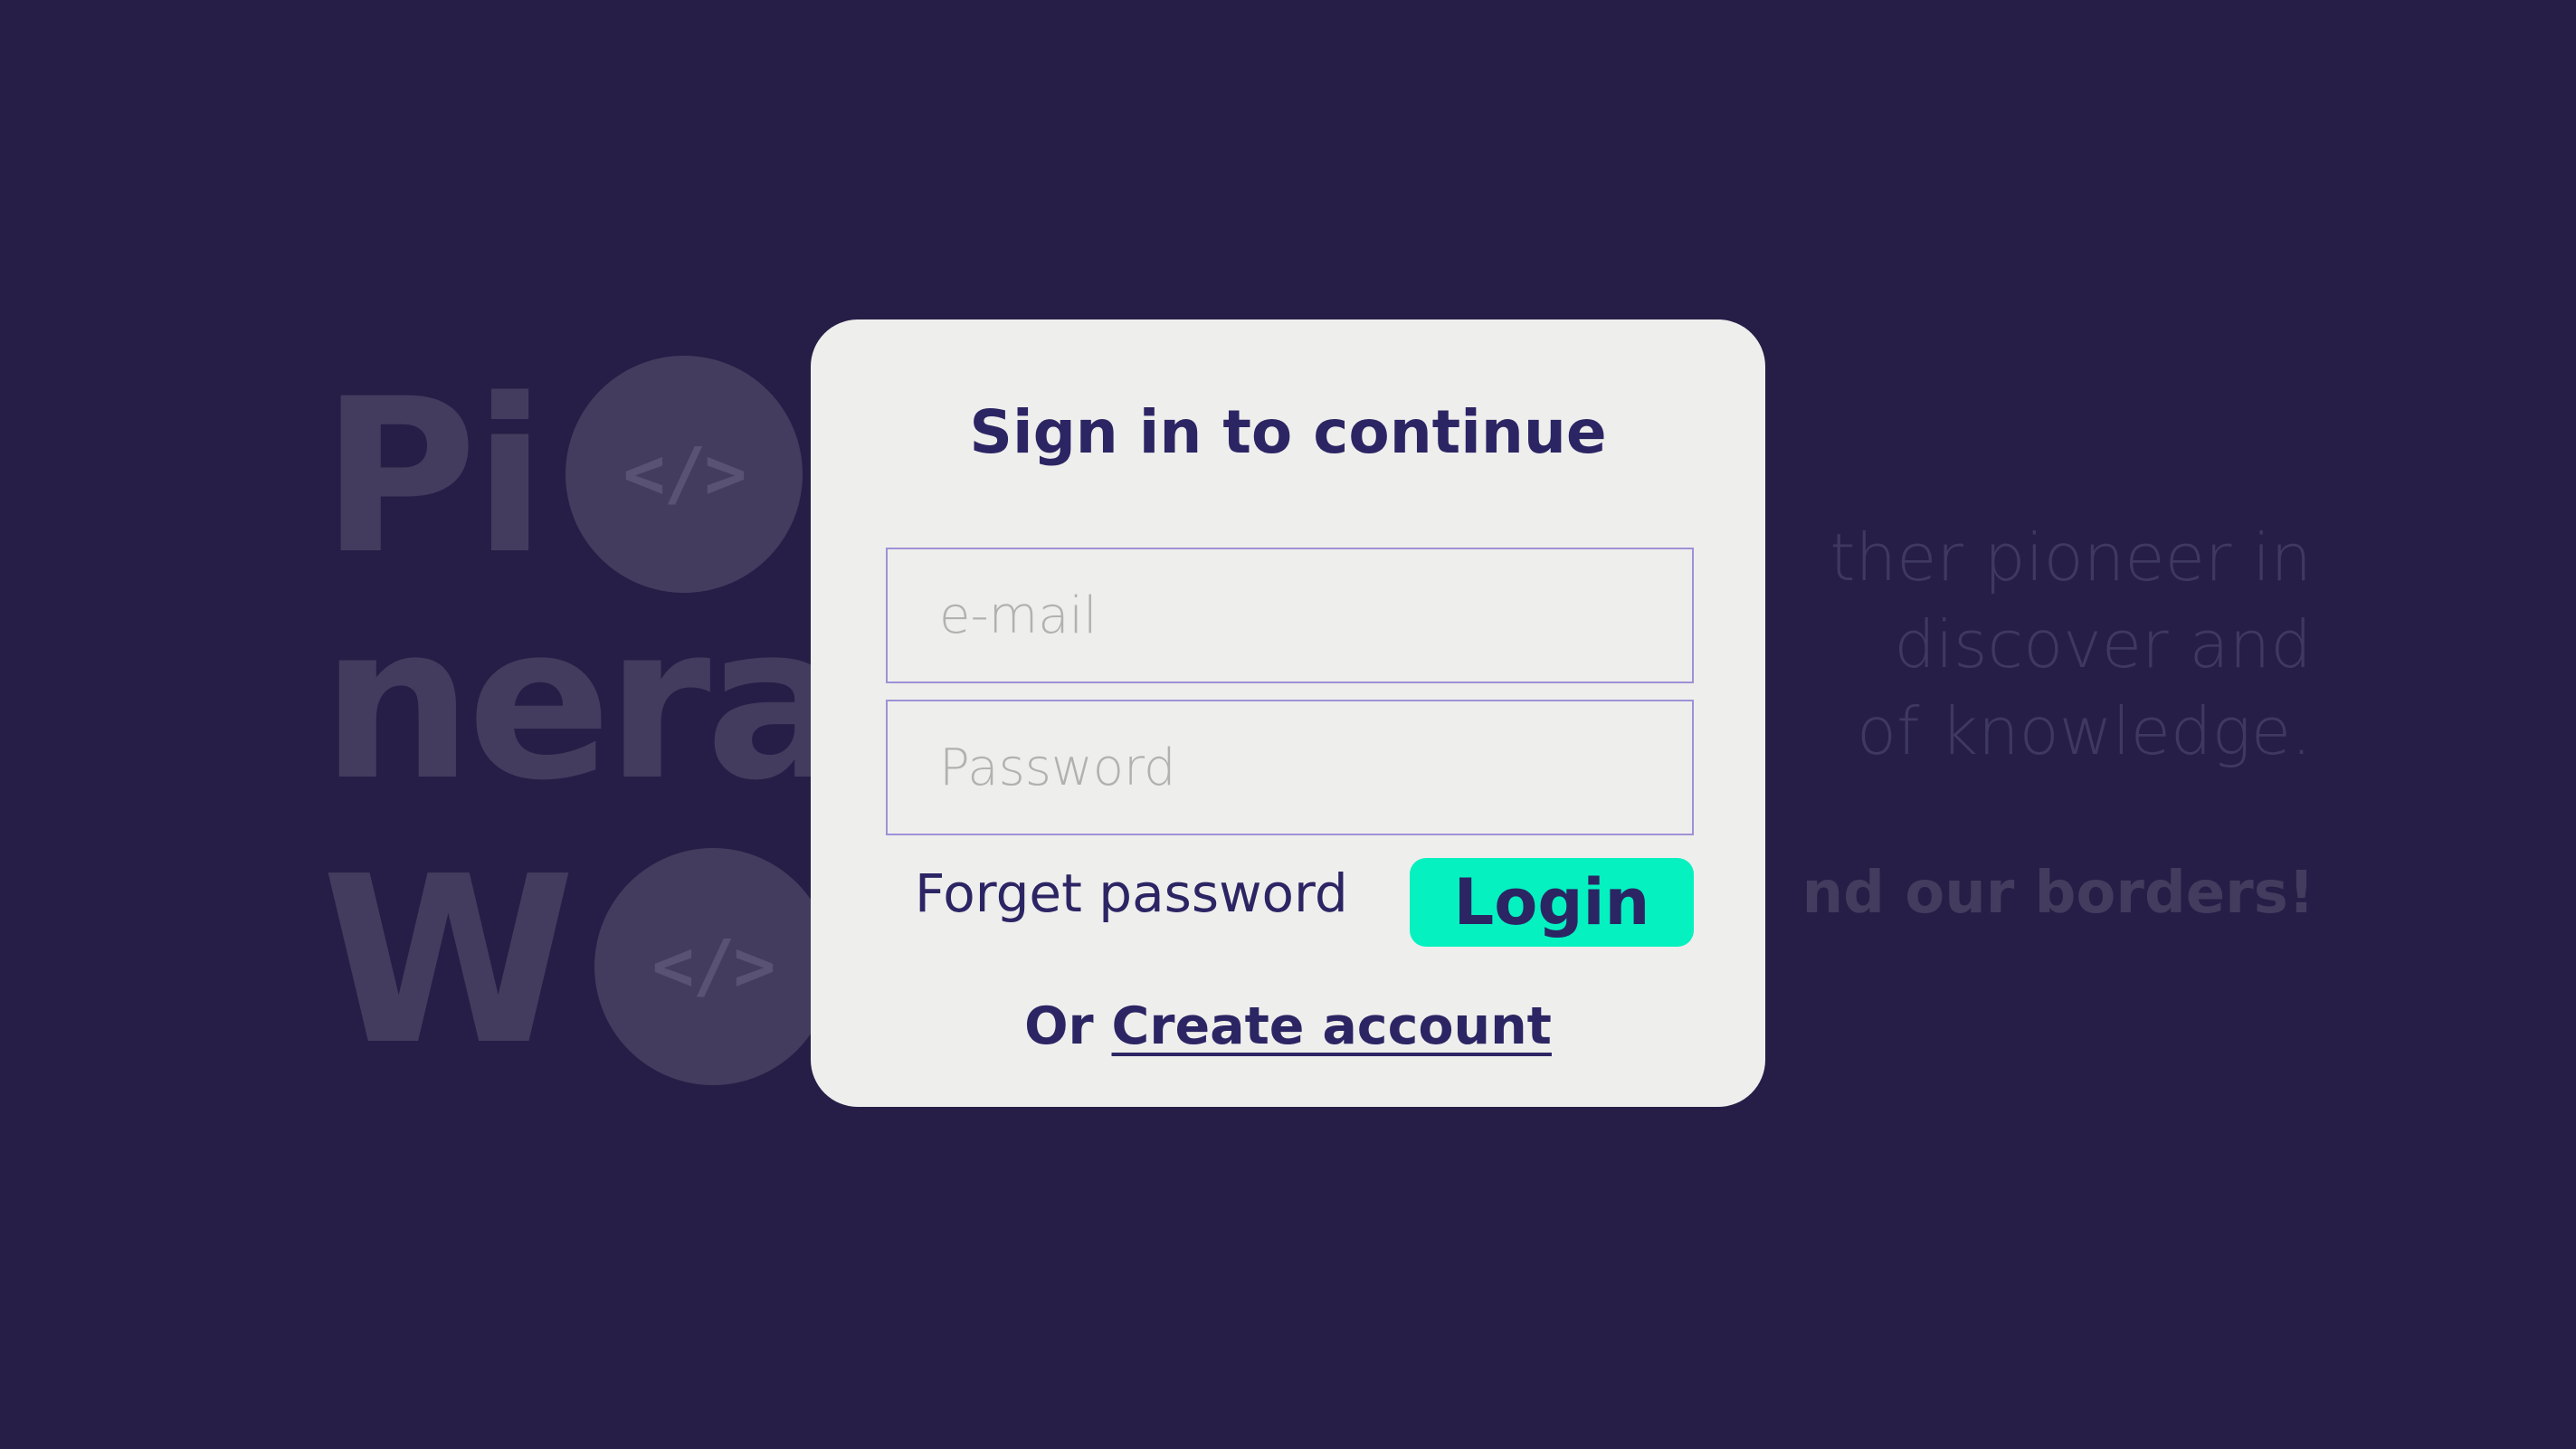 Image resolution: width=2576 pixels, height=1449 pixels. Describe the element at coordinates (585, 703) in the screenshot. I see `background-brand-word: nera` at that location.